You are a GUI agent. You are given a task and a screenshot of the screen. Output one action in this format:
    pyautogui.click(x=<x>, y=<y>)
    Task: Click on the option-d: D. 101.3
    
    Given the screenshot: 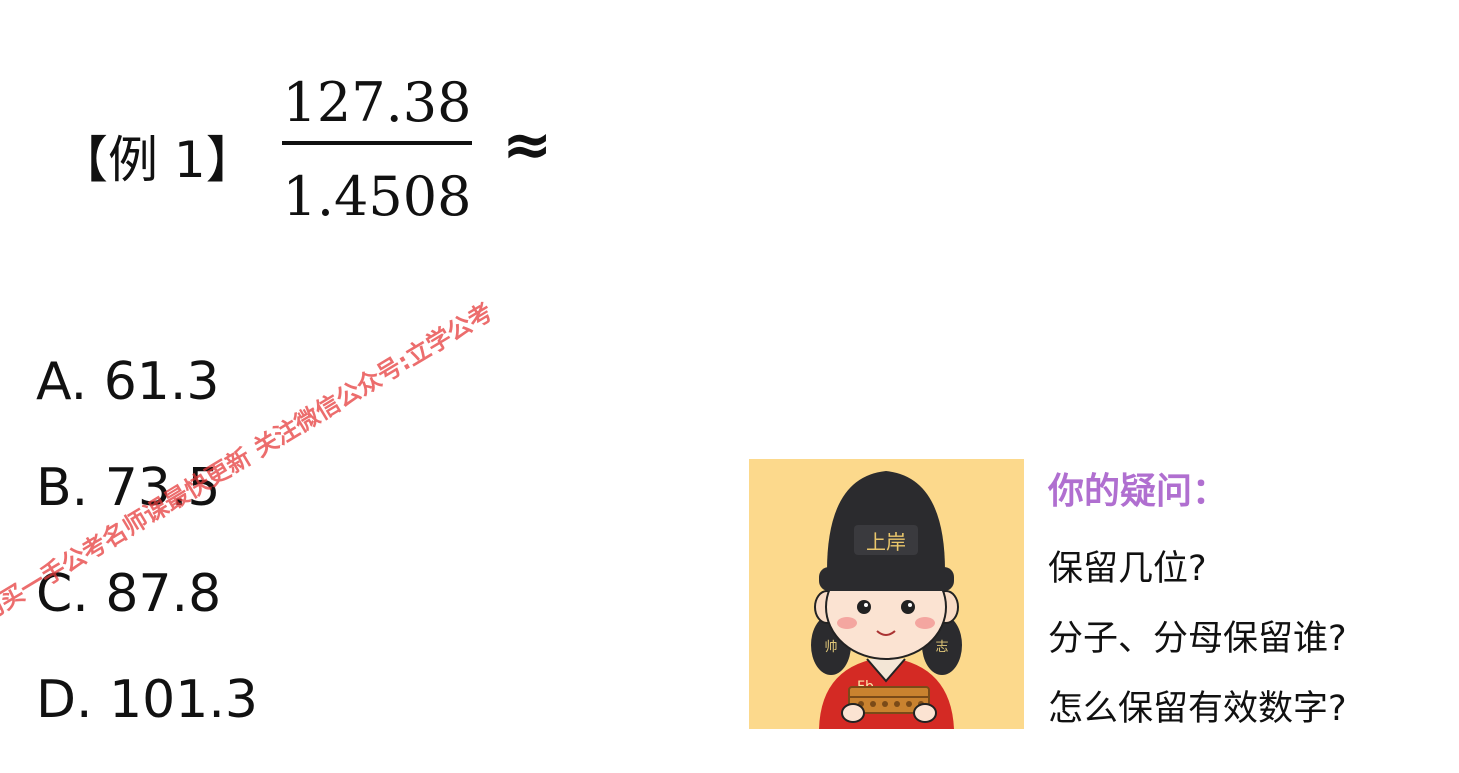 What is the action you would take?
    pyautogui.click(x=147, y=700)
    